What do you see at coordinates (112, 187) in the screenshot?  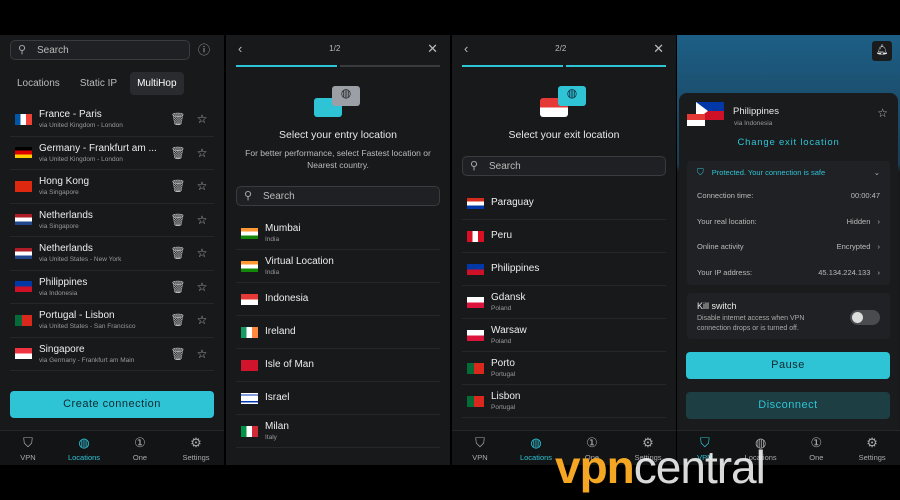 I see `location-row: Hong Kong via Singapore 🗑︎ ☆` at bounding box center [112, 187].